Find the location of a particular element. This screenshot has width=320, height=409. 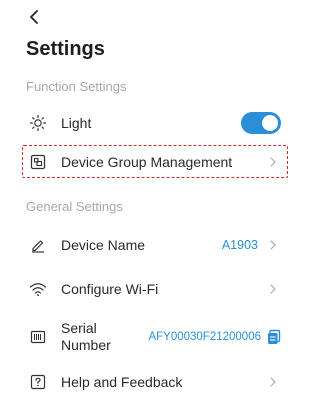

serial-number-row: Serial Number AFY00030F21200006 is located at coordinates (153, 337).